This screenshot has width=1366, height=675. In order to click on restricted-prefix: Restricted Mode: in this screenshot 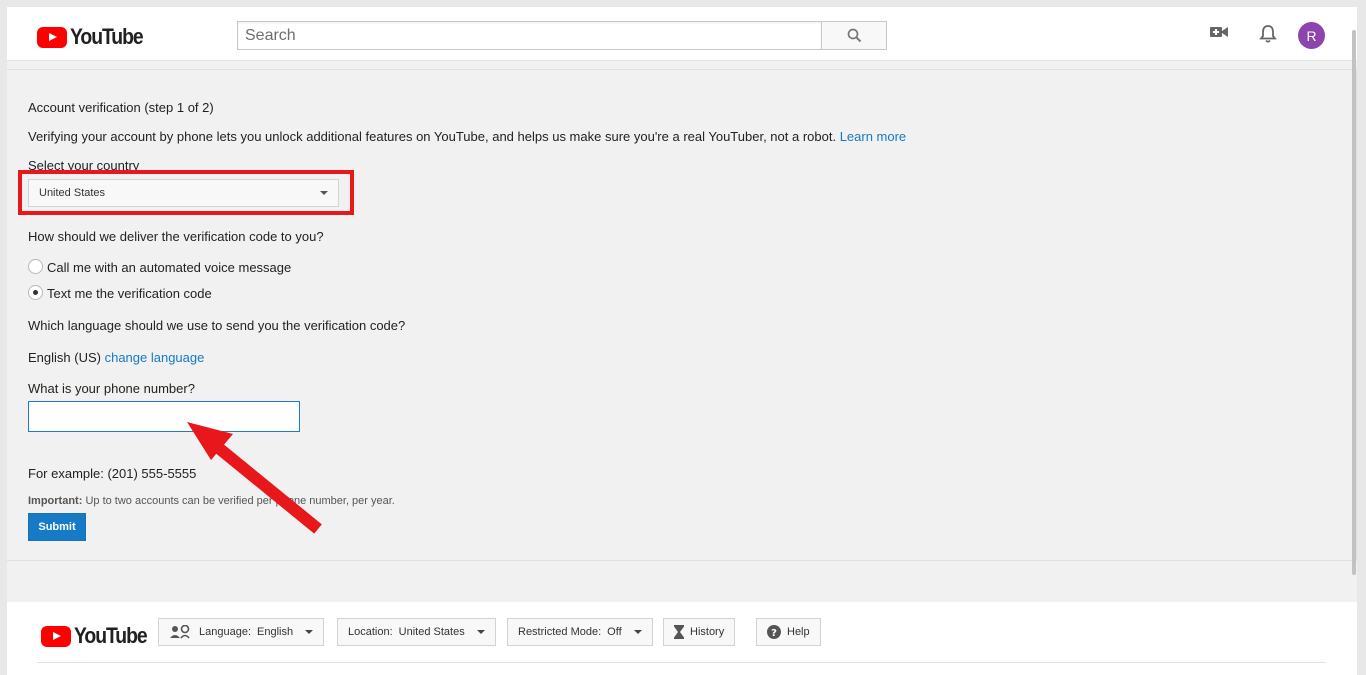, I will do `click(560, 632)`.